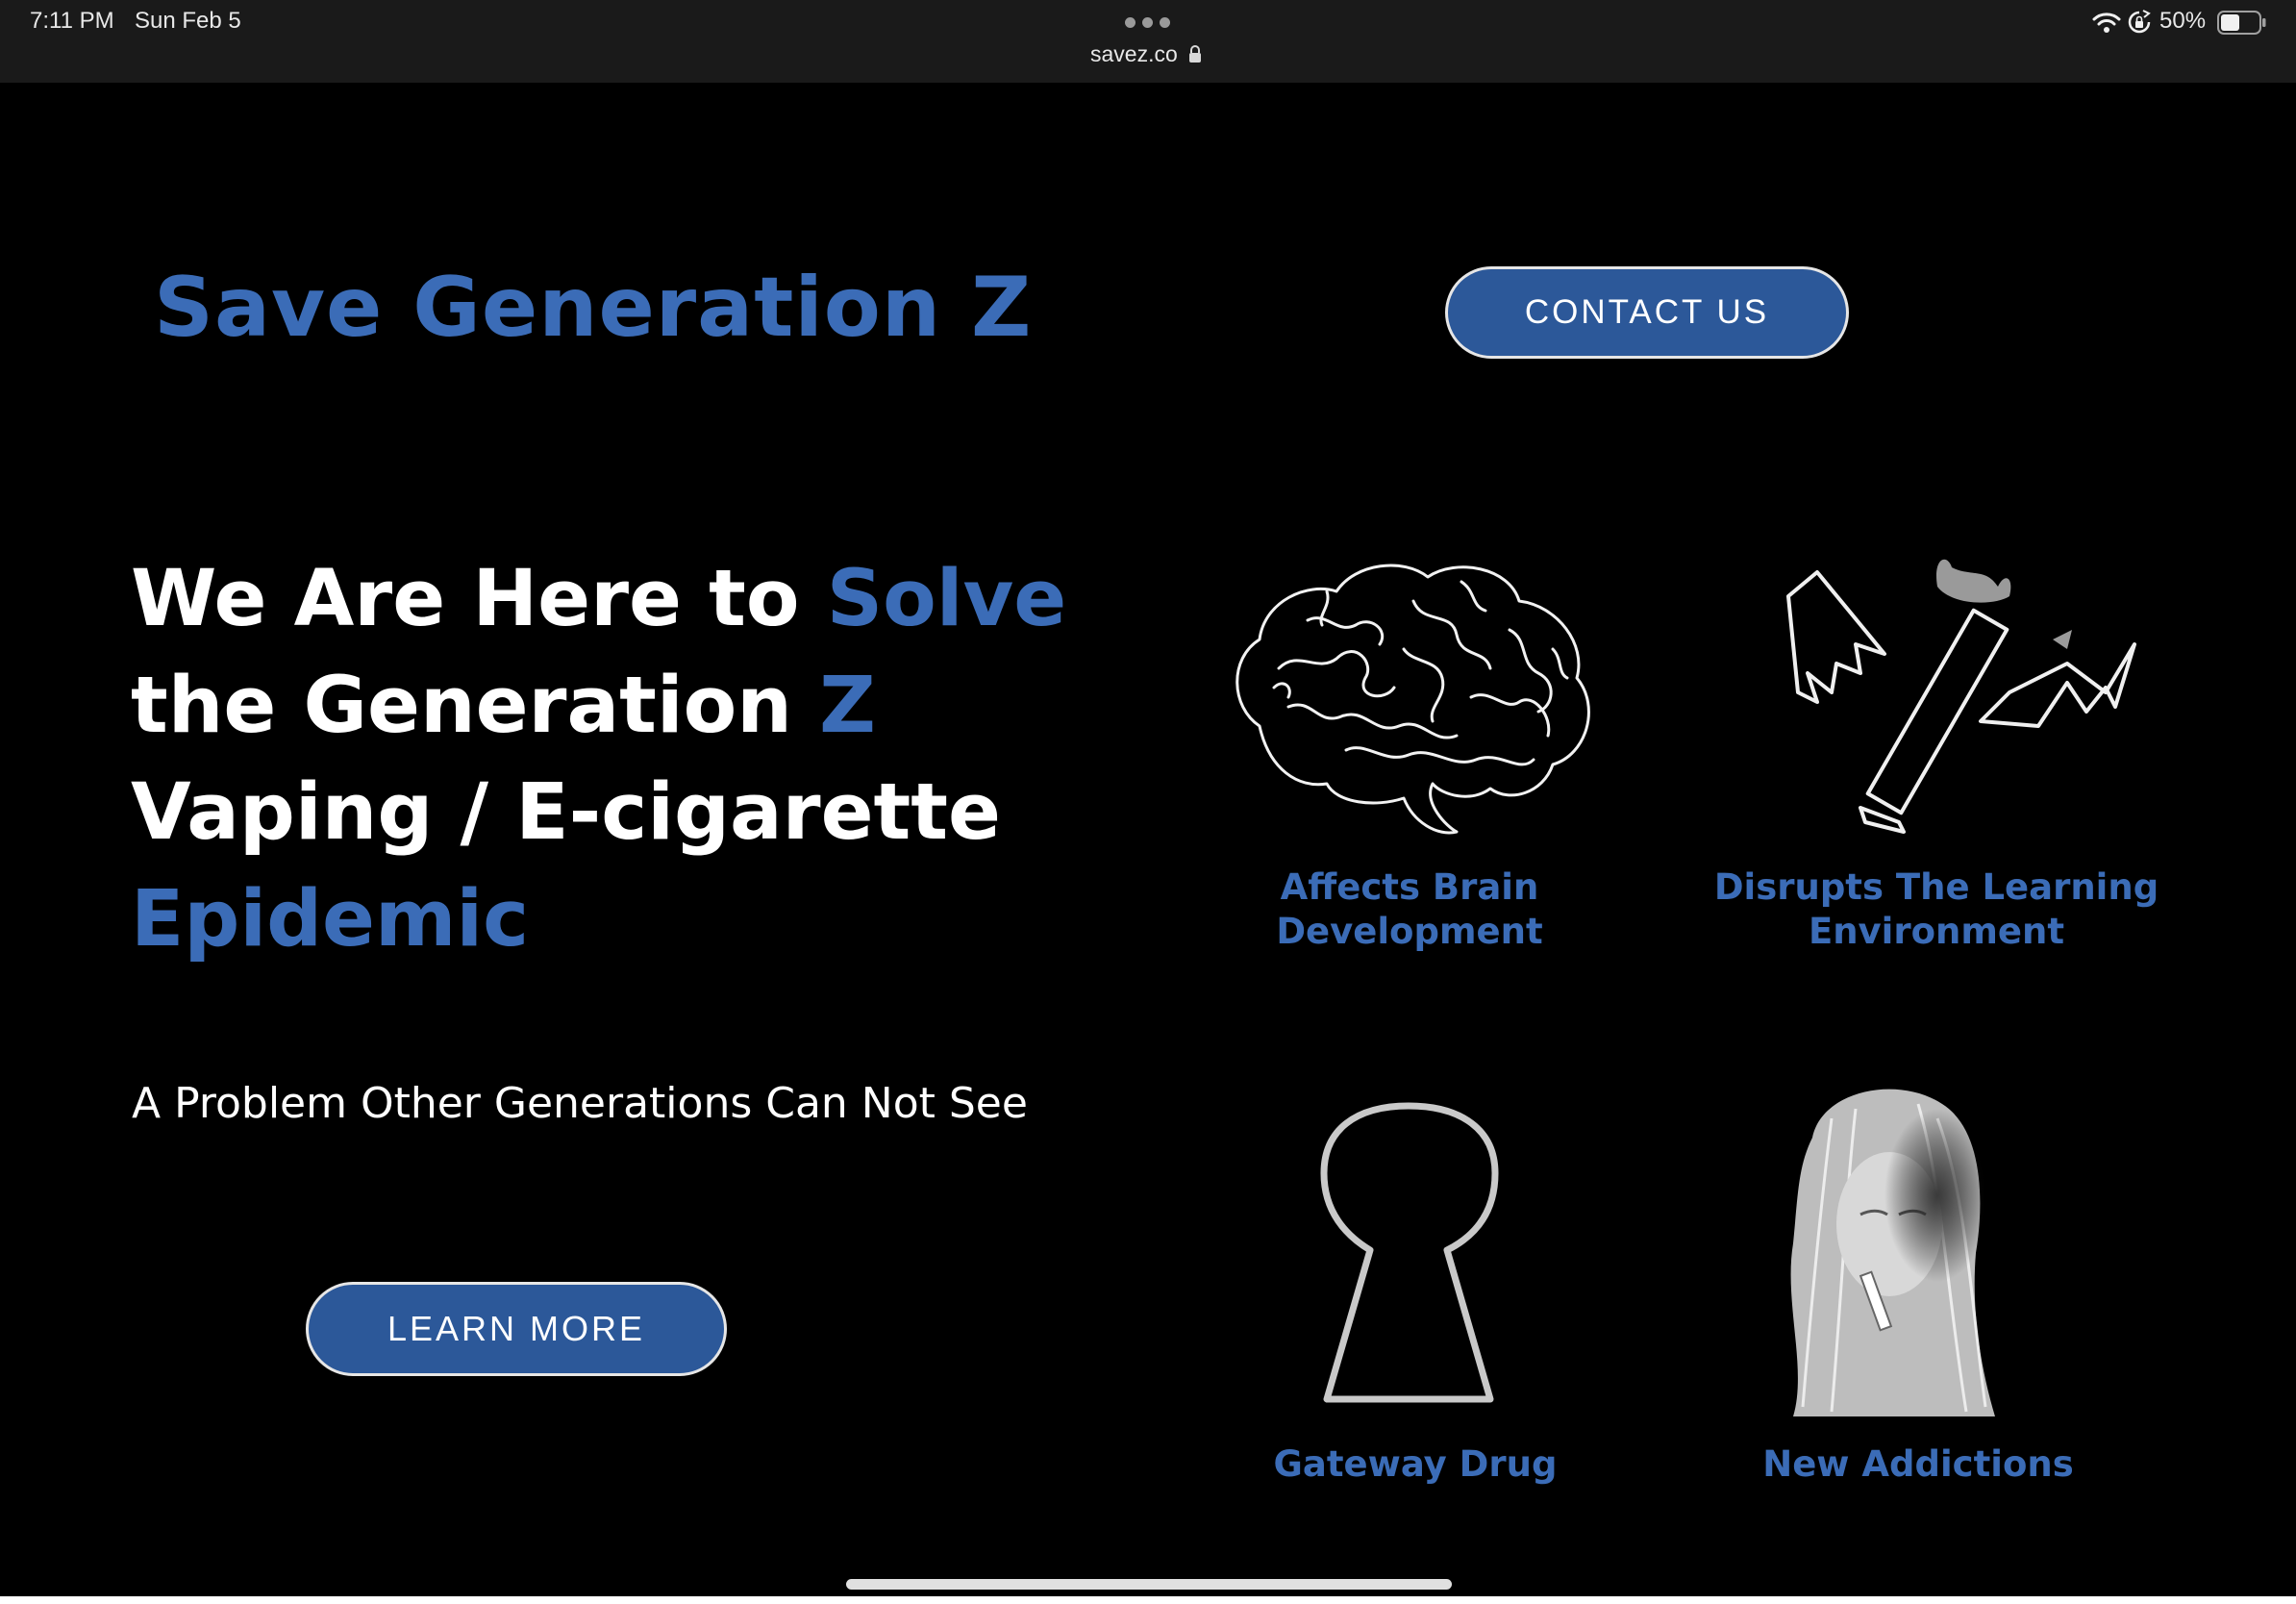 The height and width of the screenshot is (1604, 2296). I want to click on status-time: 7:11 PM, so click(72, 21).